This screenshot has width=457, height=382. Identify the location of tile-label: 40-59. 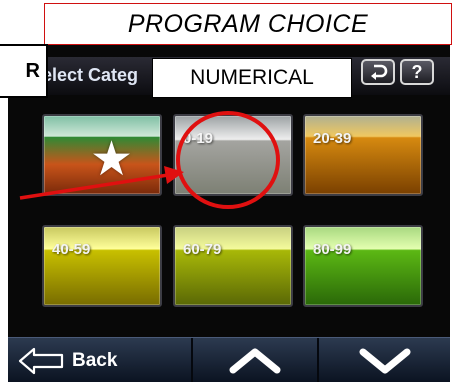
(71, 249).